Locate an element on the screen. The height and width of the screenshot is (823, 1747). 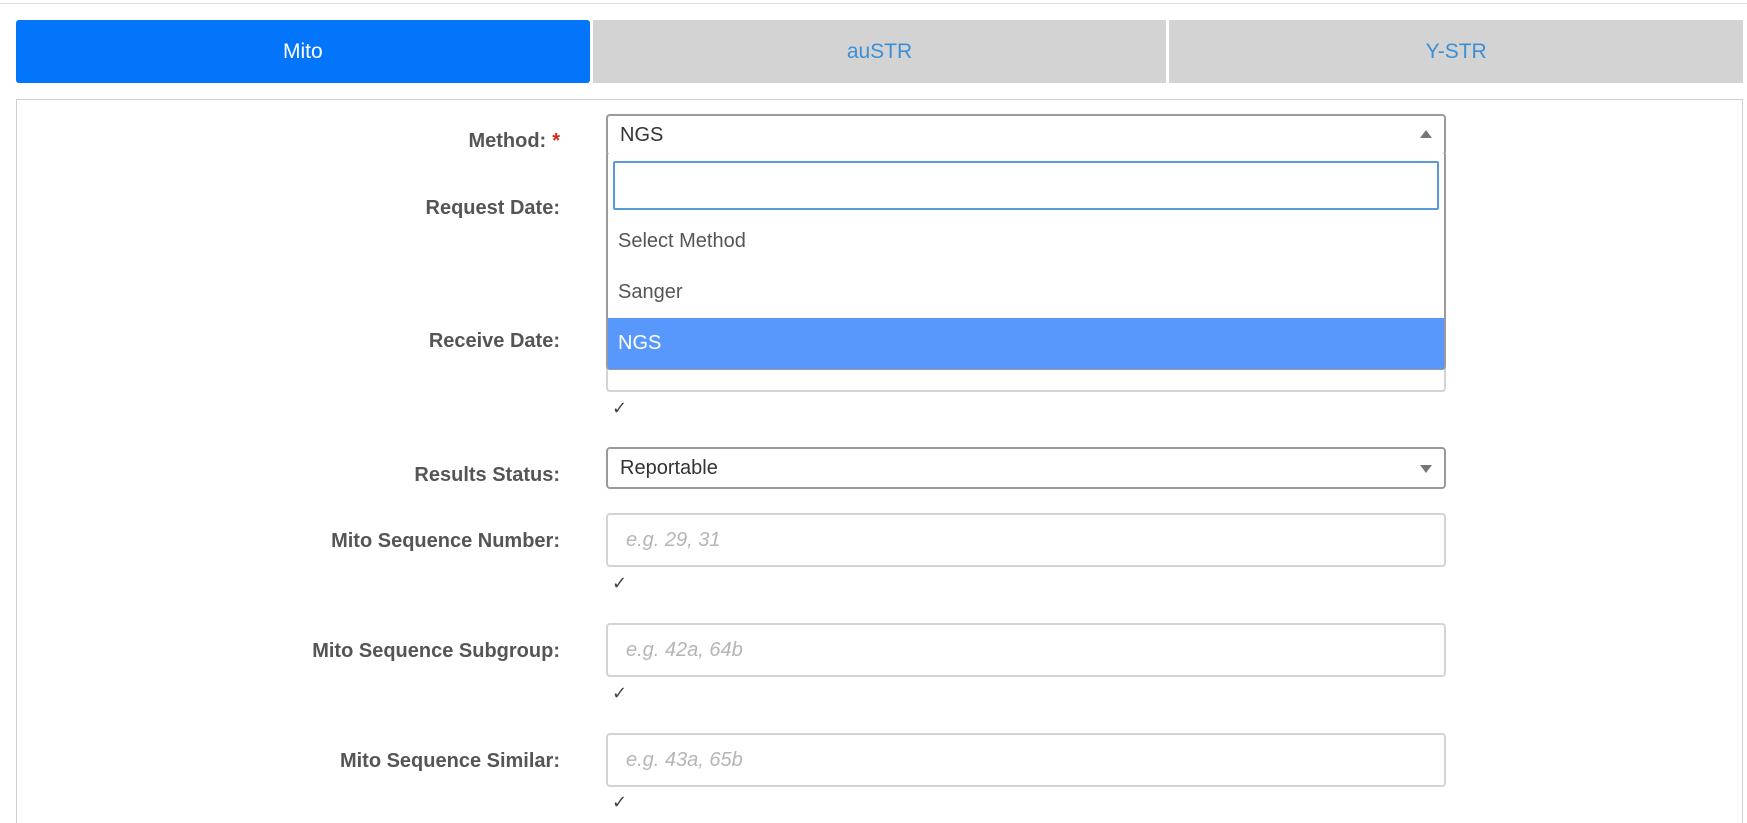
caret-up-icon is located at coordinates (1426, 134).